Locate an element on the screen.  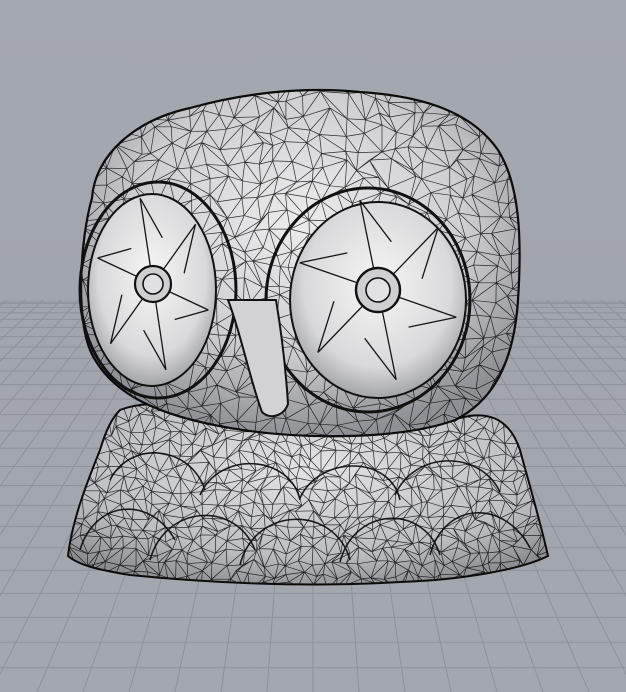
left-eye is located at coordinates (158, 290).